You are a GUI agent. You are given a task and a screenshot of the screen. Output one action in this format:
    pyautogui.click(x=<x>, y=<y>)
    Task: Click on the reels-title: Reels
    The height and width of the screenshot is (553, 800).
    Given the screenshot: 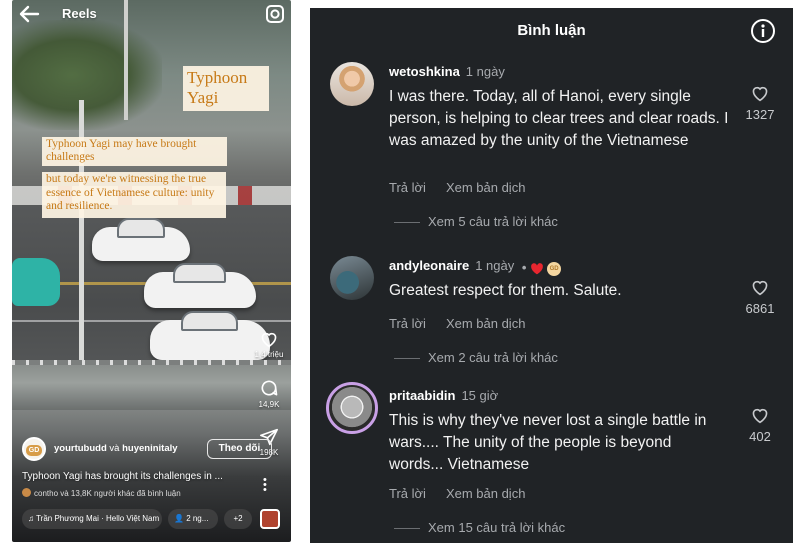 What is the action you would take?
    pyautogui.click(x=79, y=13)
    